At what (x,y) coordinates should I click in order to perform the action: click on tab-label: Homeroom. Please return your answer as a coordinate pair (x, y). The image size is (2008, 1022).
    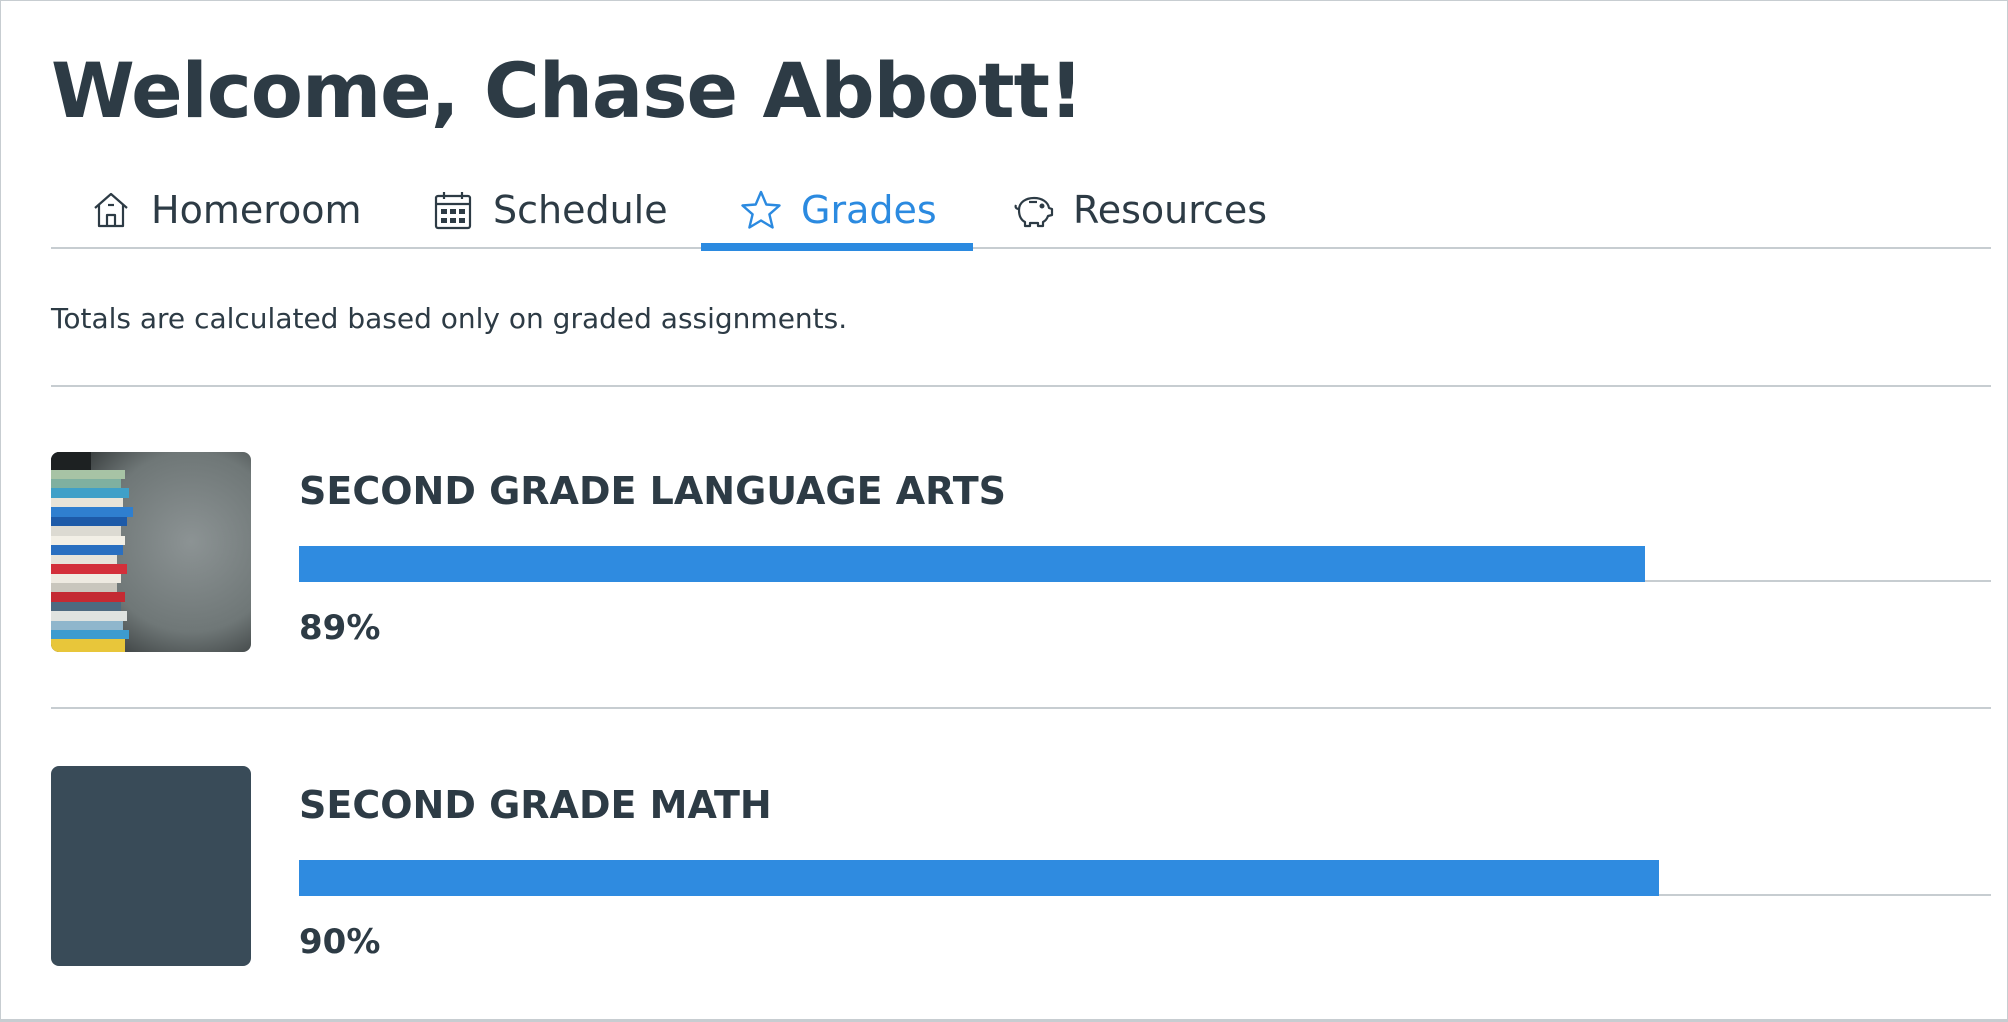
    Looking at the image, I should click on (256, 210).